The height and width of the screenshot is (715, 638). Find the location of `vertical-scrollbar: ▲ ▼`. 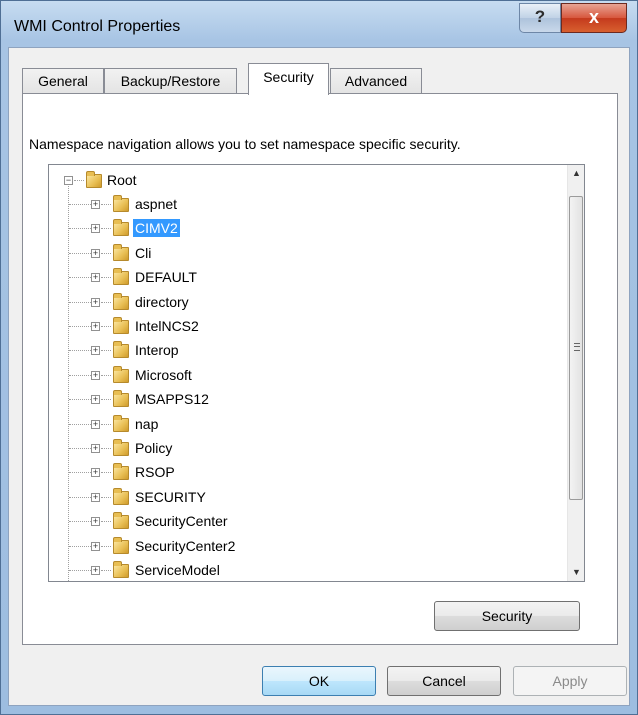

vertical-scrollbar: ▲ ▼ is located at coordinates (575, 373).